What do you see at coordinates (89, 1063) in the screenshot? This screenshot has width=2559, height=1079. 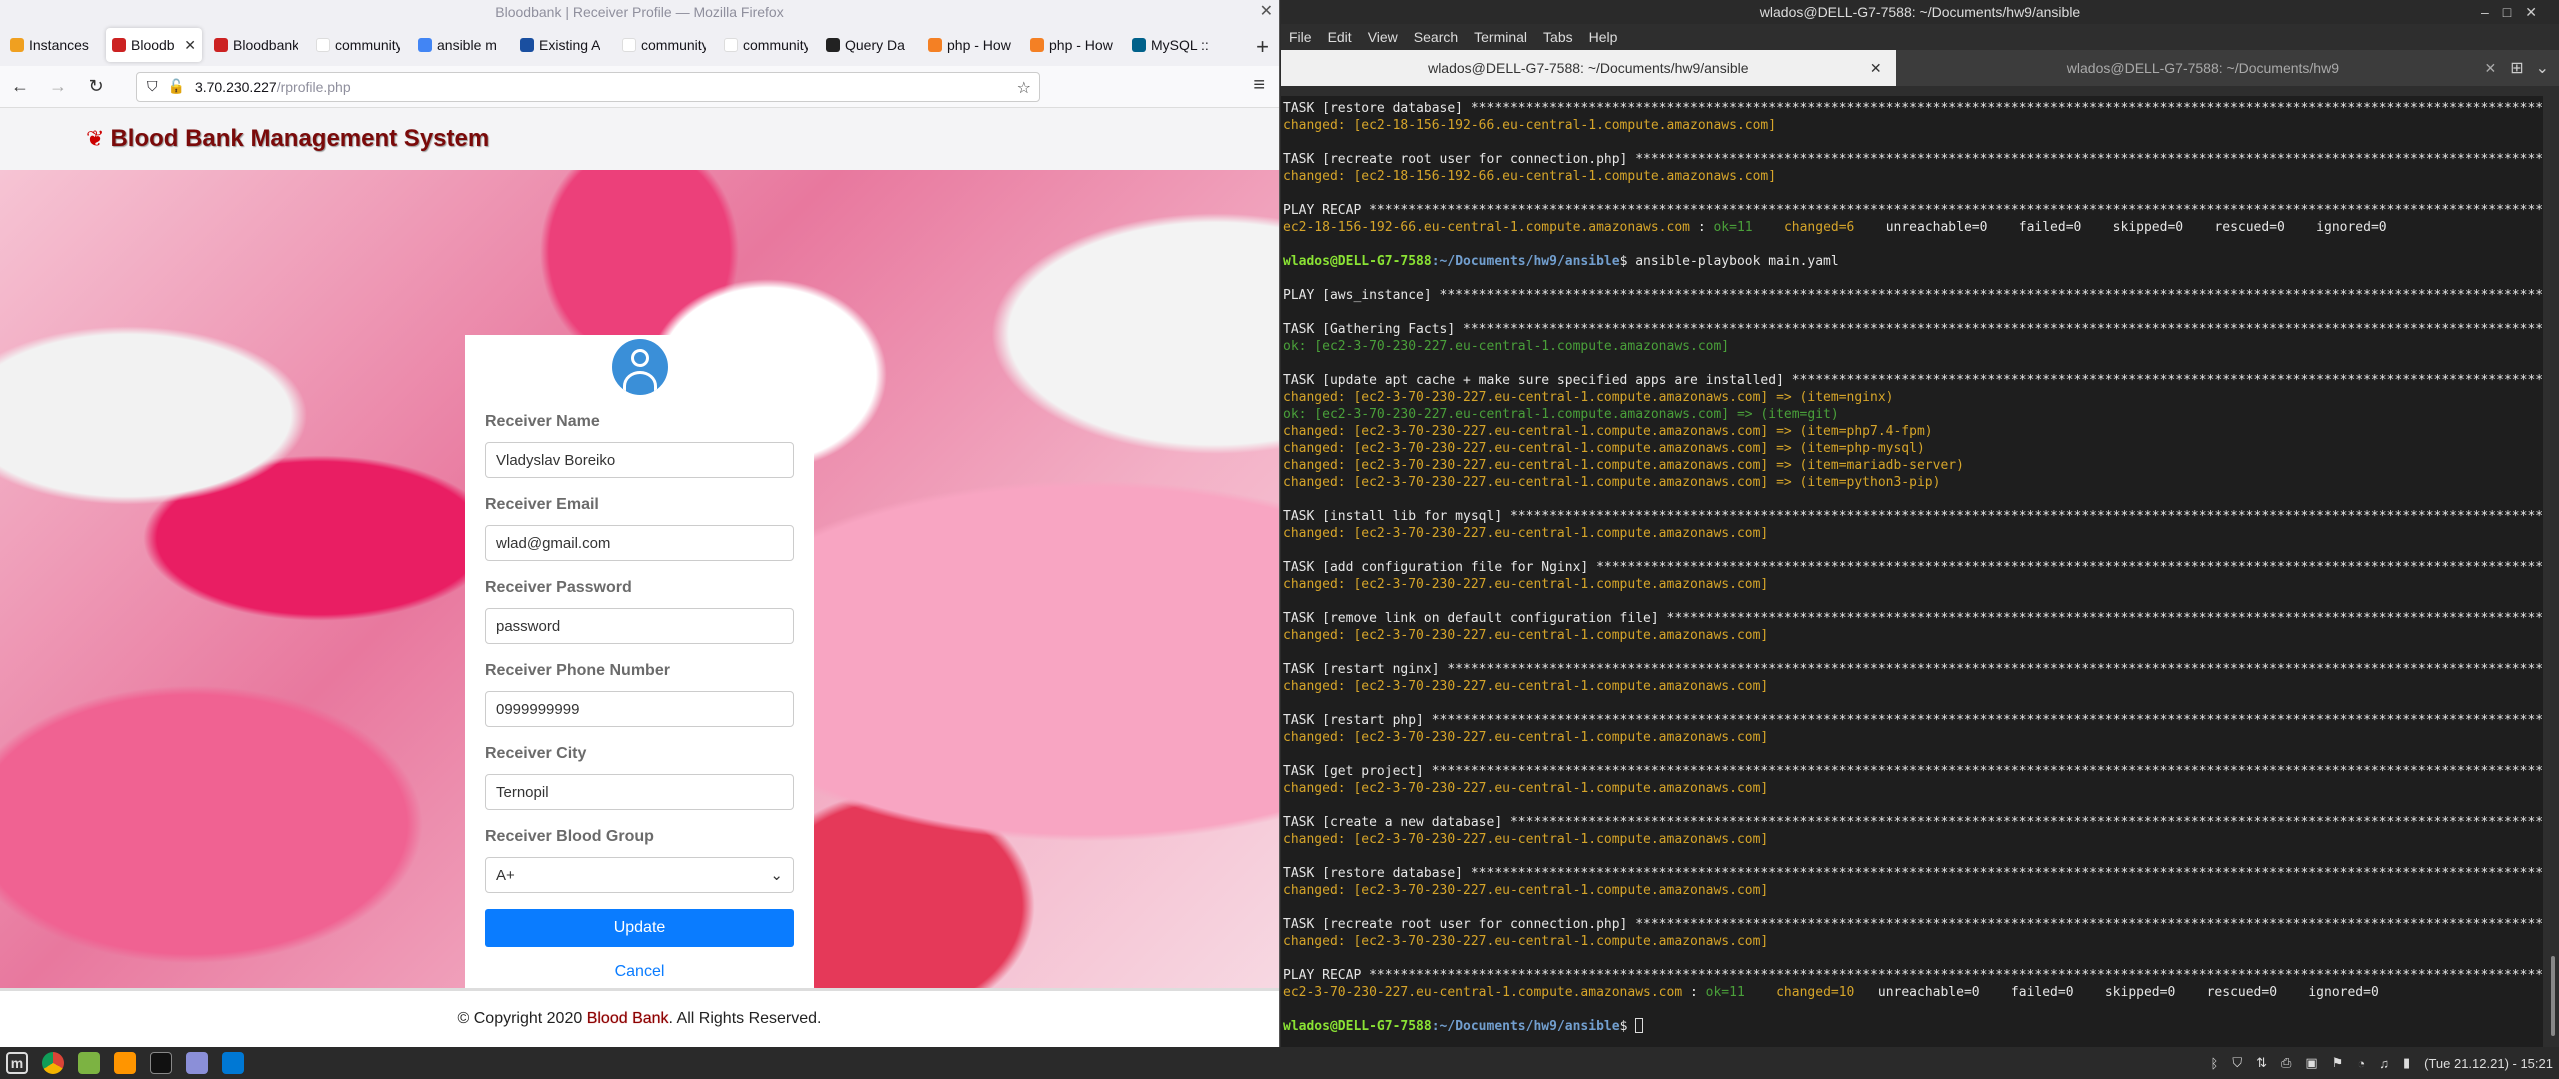 I see `files-icon` at bounding box center [89, 1063].